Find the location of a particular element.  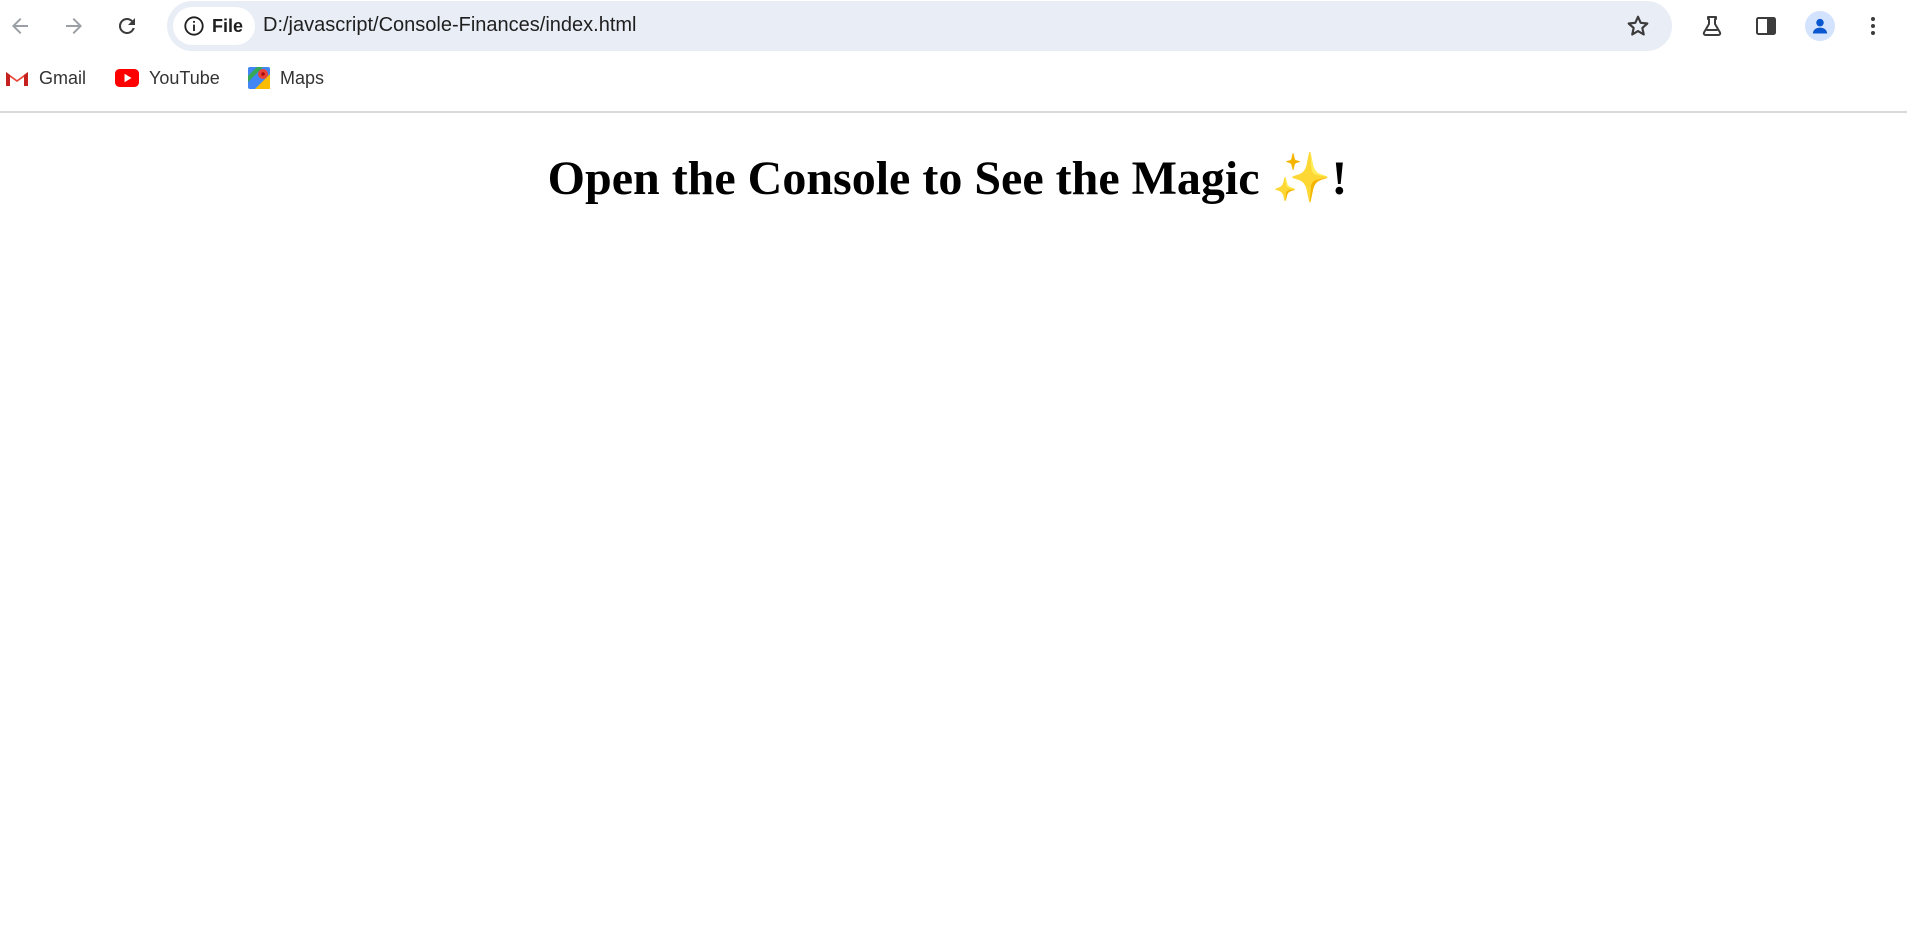

labs-button is located at coordinates (1712, 26).